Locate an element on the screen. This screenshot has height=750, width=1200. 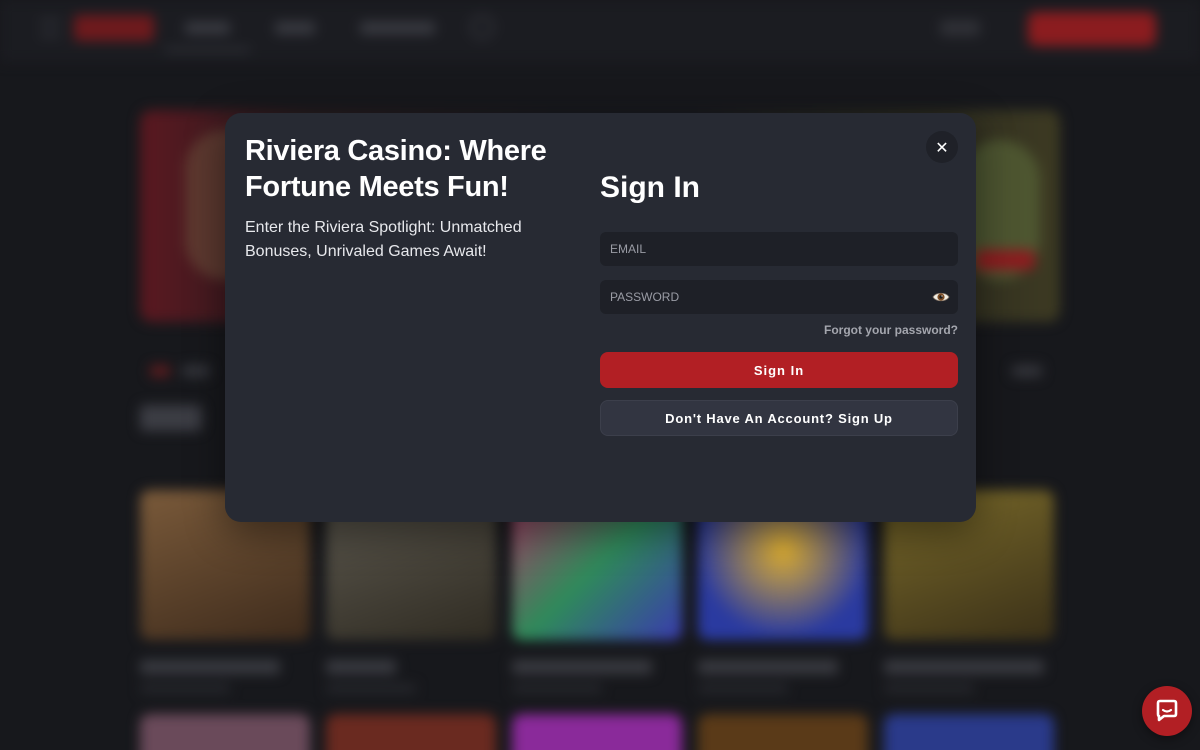
sign-in-title: Sign In is located at coordinates (650, 187).